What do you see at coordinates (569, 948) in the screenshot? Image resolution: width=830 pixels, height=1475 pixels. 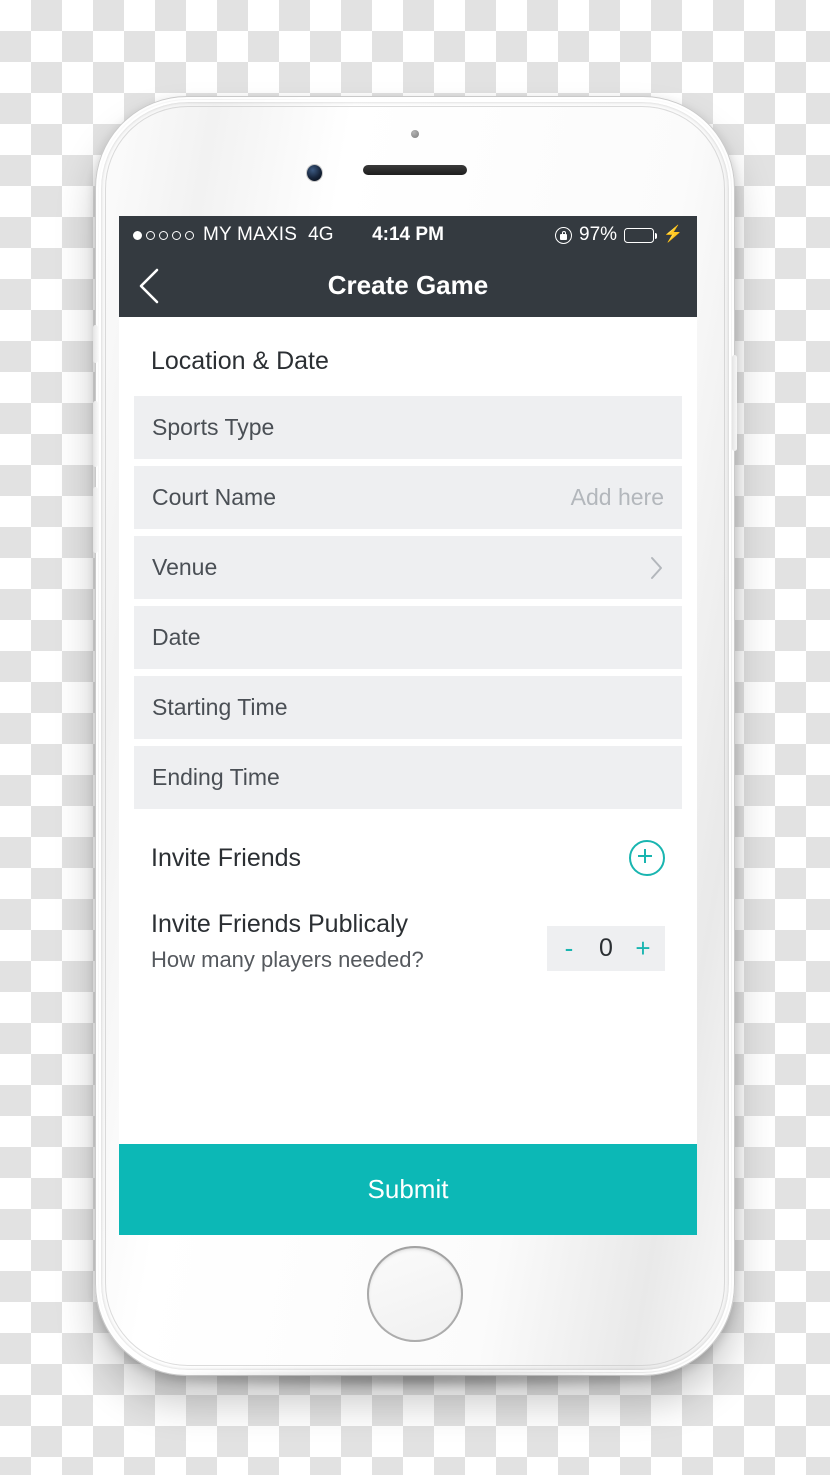 I see `stepper-decrement-button: -` at bounding box center [569, 948].